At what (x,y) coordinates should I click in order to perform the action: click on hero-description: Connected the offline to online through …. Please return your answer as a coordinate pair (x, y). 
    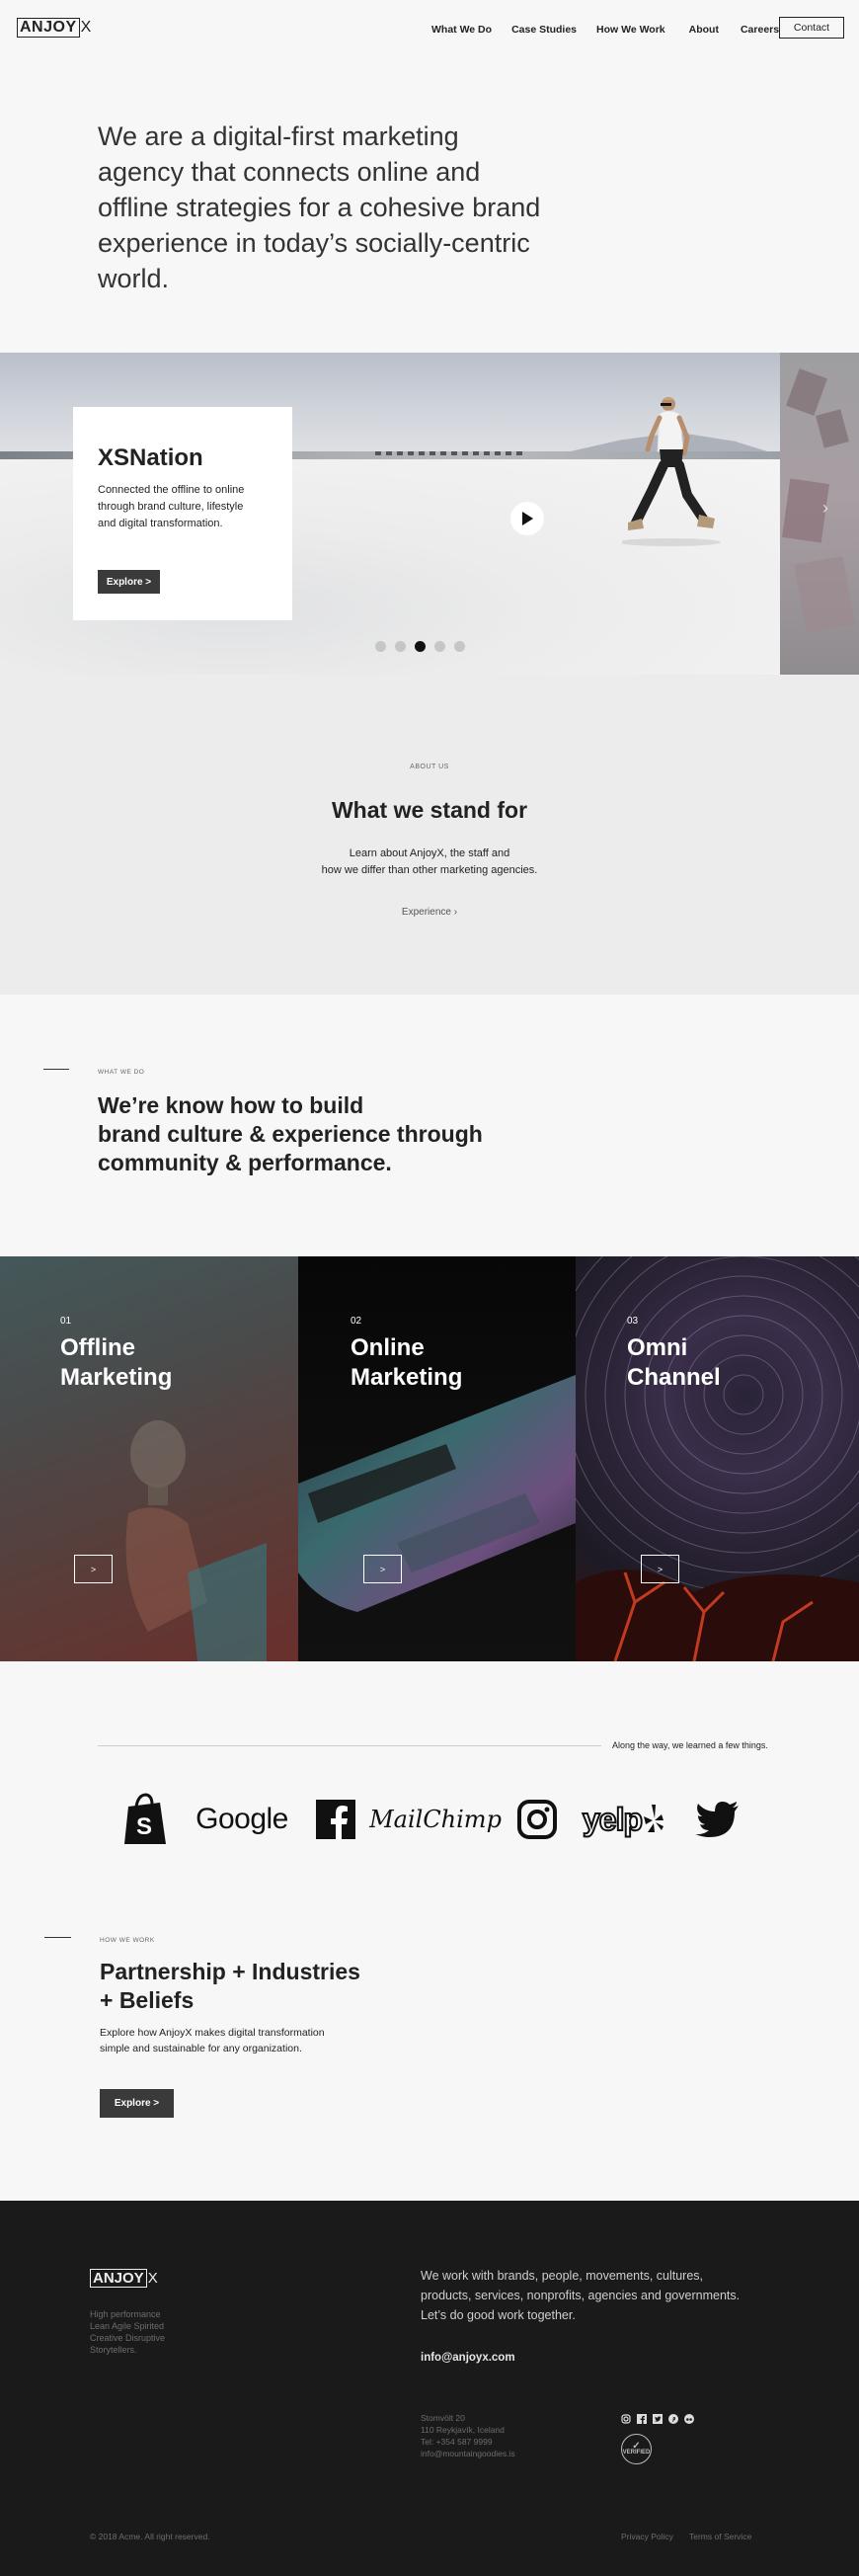
    Looking at the image, I should click on (172, 506).